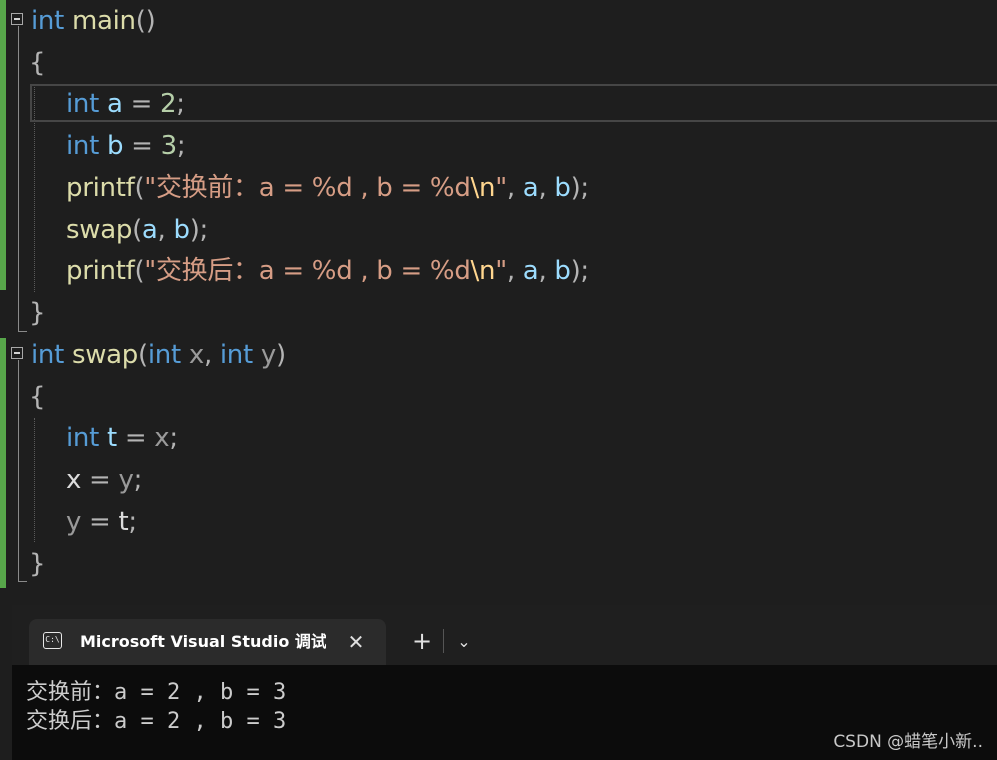 The height and width of the screenshot is (760, 997). I want to click on collapse-swap-icon, so click(17, 353).